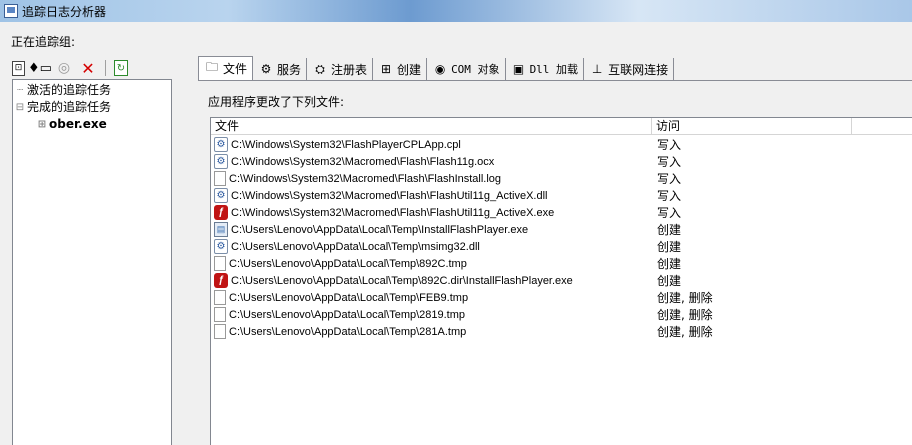 The image size is (912, 445). Describe the element at coordinates (440, 69) in the screenshot. I see `com-icon: ◉` at that location.